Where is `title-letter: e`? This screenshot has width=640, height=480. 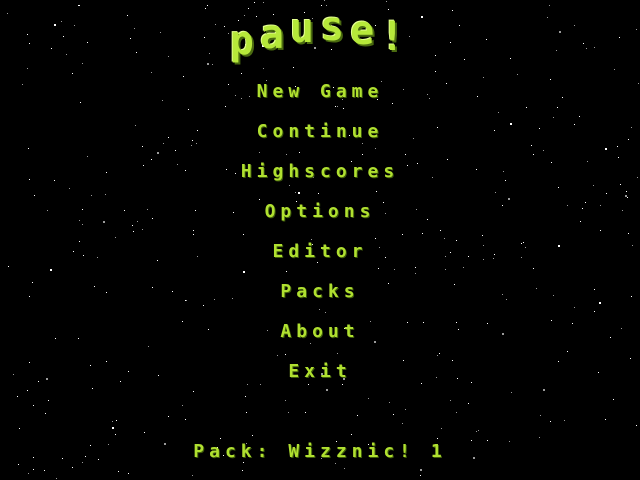
title-letter: e is located at coordinates (365, 31).